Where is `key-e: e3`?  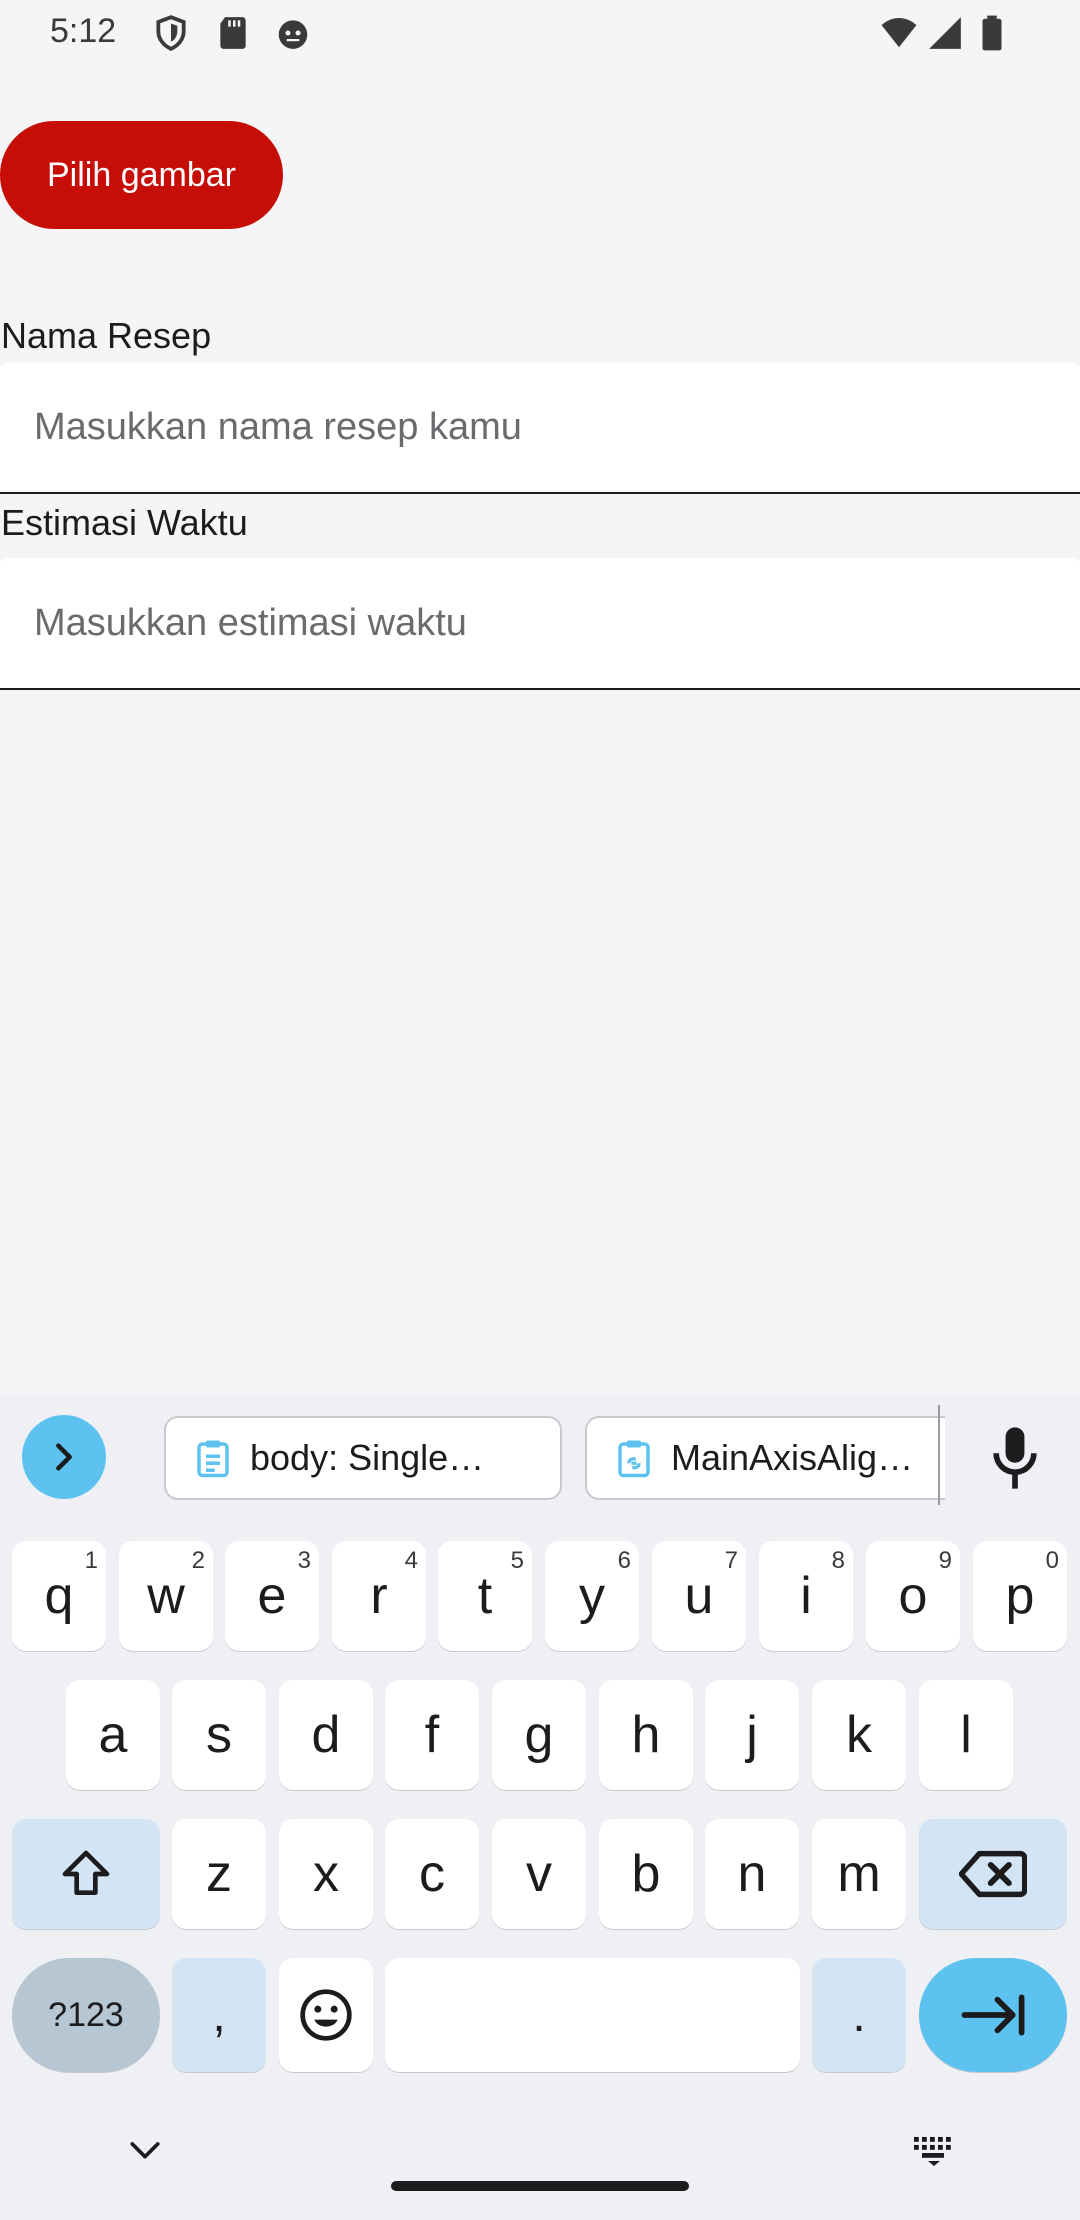 key-e: e3 is located at coordinates (272, 1596).